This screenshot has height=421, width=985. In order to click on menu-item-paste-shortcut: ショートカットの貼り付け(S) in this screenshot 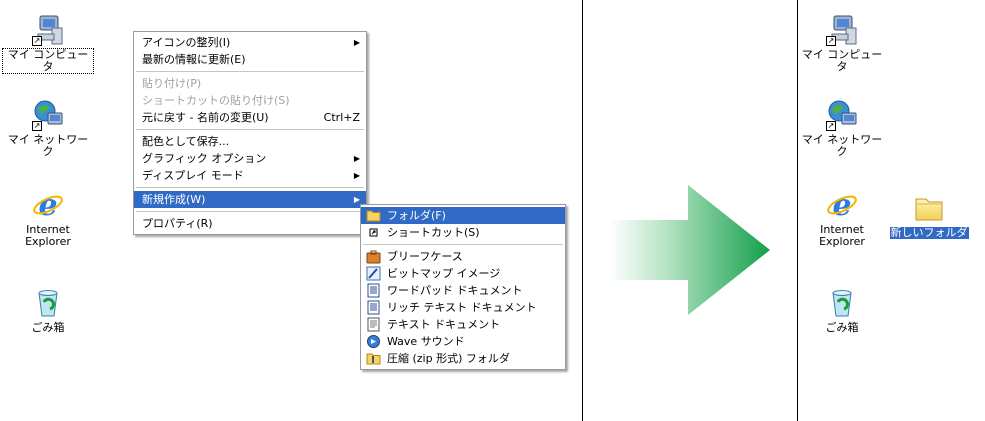, I will do `click(250, 100)`.